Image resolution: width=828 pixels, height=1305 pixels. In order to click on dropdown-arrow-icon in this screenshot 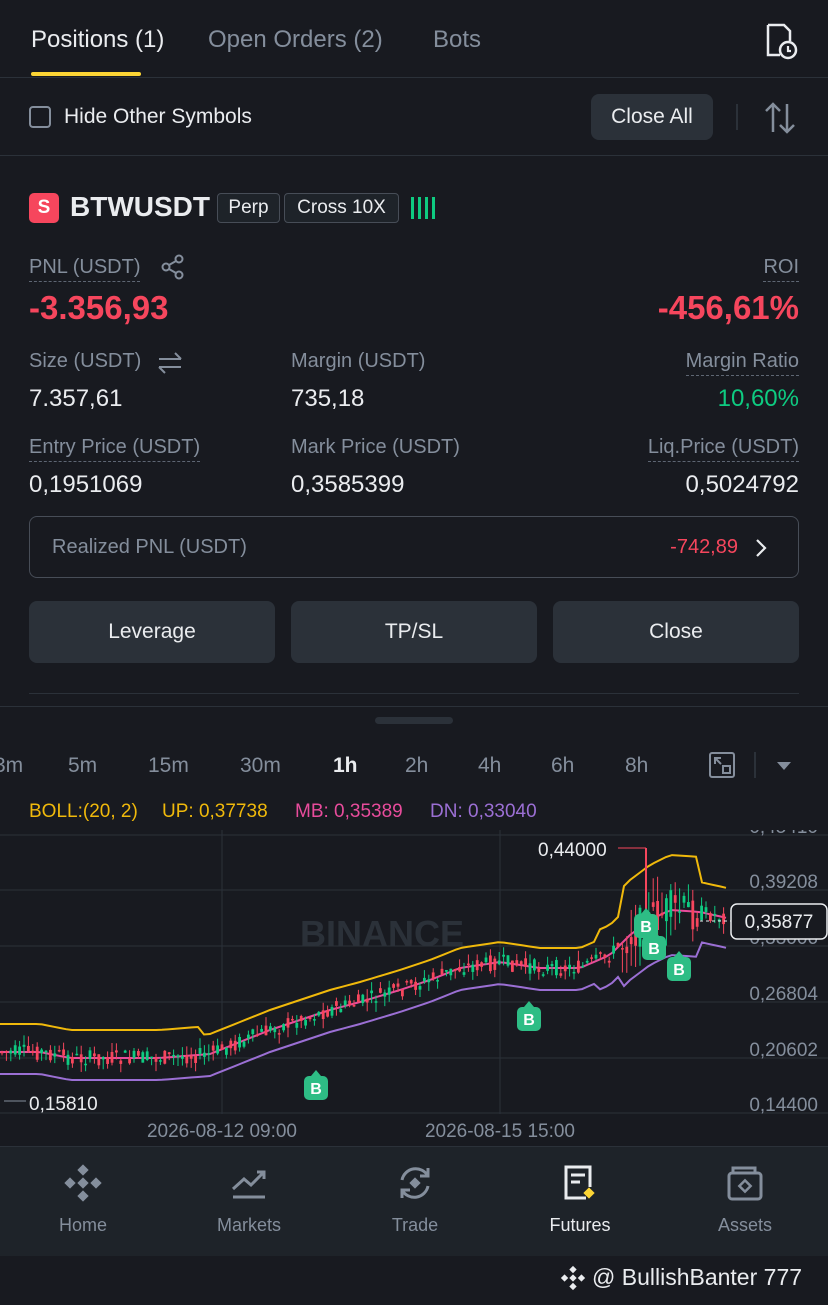, I will do `click(784, 766)`.